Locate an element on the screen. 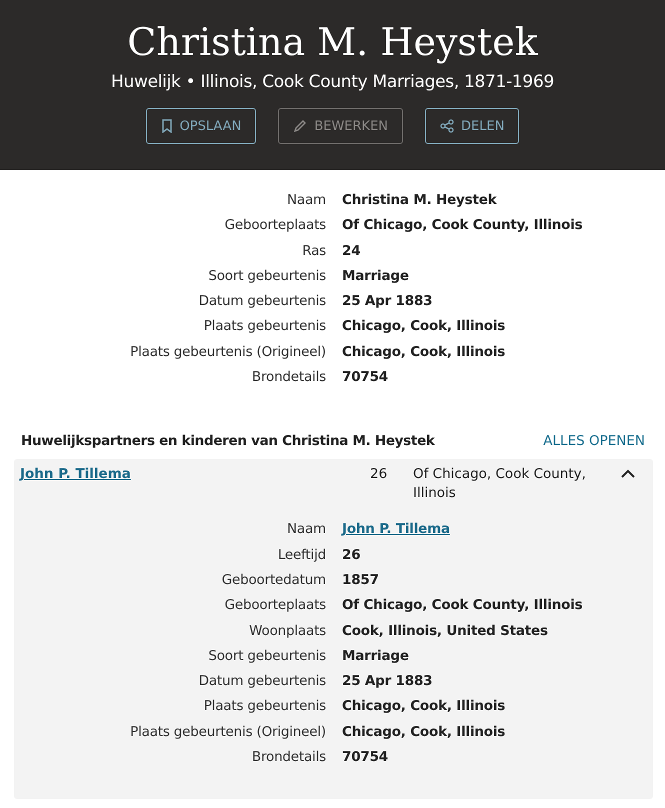 This screenshot has height=808, width=665. field-label: Woonplaats is located at coordinates (287, 631).